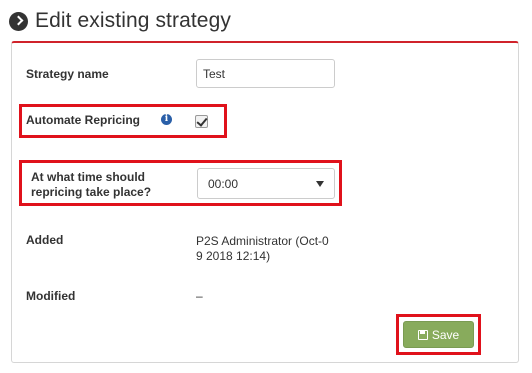 The image size is (532, 373). Describe the element at coordinates (266, 183) in the screenshot. I see `repricing-time-select: 00:00` at that location.